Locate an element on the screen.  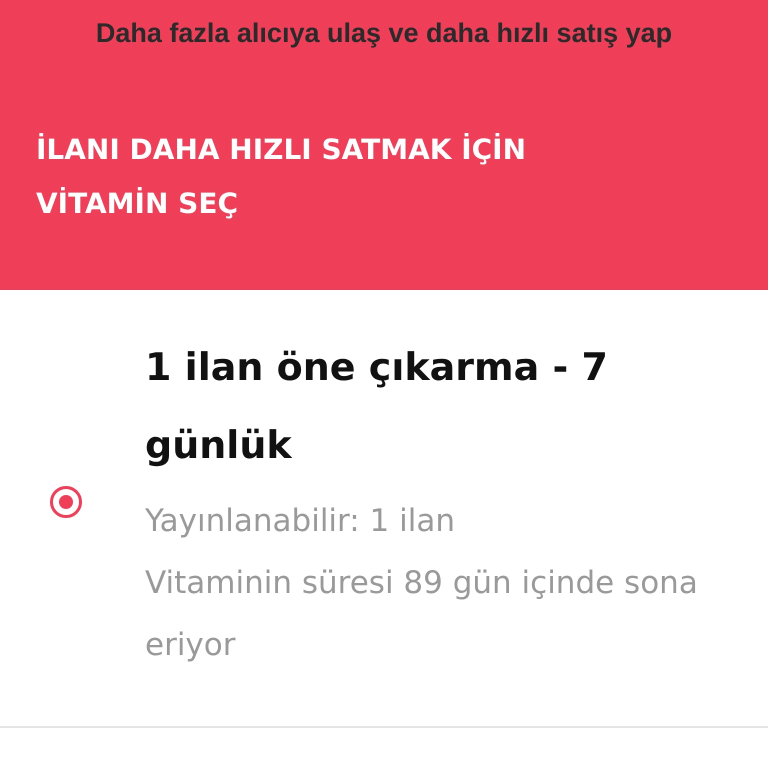
option-title: 1 ilan öne çıkarma - 7 günlük is located at coordinates (377, 406).